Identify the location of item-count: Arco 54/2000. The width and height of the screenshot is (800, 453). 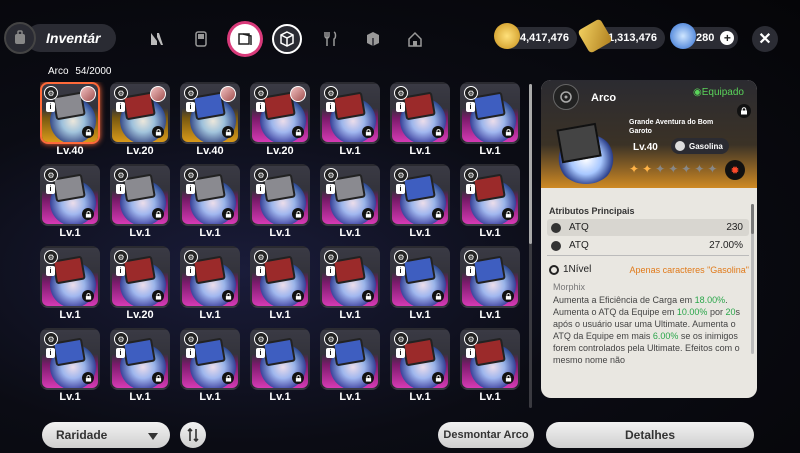
(80, 71).